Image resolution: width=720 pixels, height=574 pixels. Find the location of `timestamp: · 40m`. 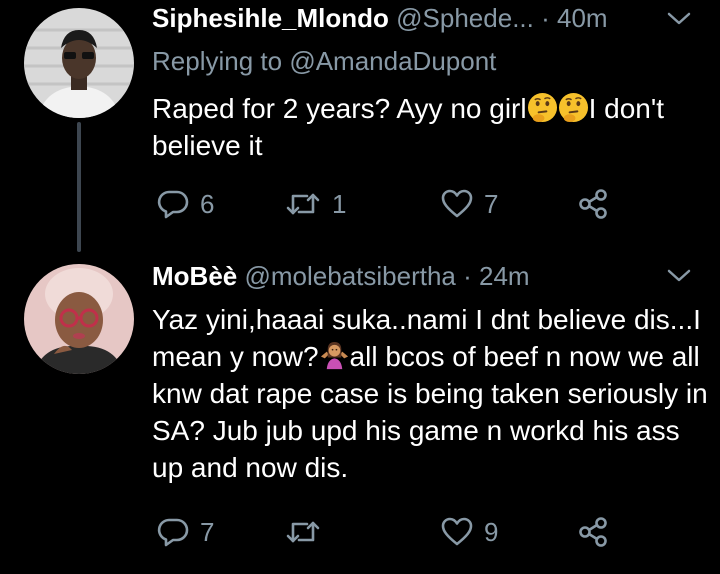

timestamp: · 40m is located at coordinates (574, 18).